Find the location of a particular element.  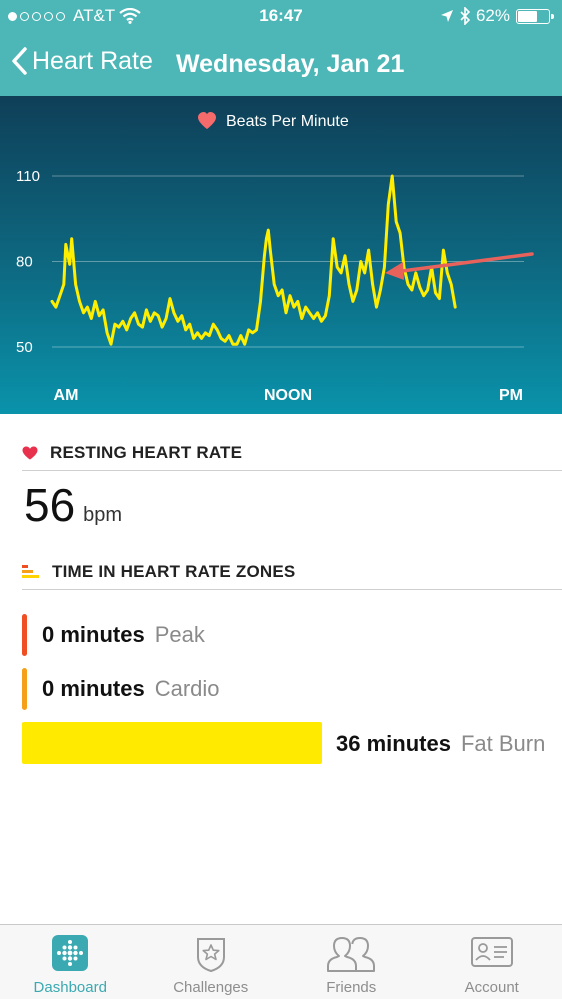

x-axis-labels: AM NOON PM is located at coordinates (288, 395).